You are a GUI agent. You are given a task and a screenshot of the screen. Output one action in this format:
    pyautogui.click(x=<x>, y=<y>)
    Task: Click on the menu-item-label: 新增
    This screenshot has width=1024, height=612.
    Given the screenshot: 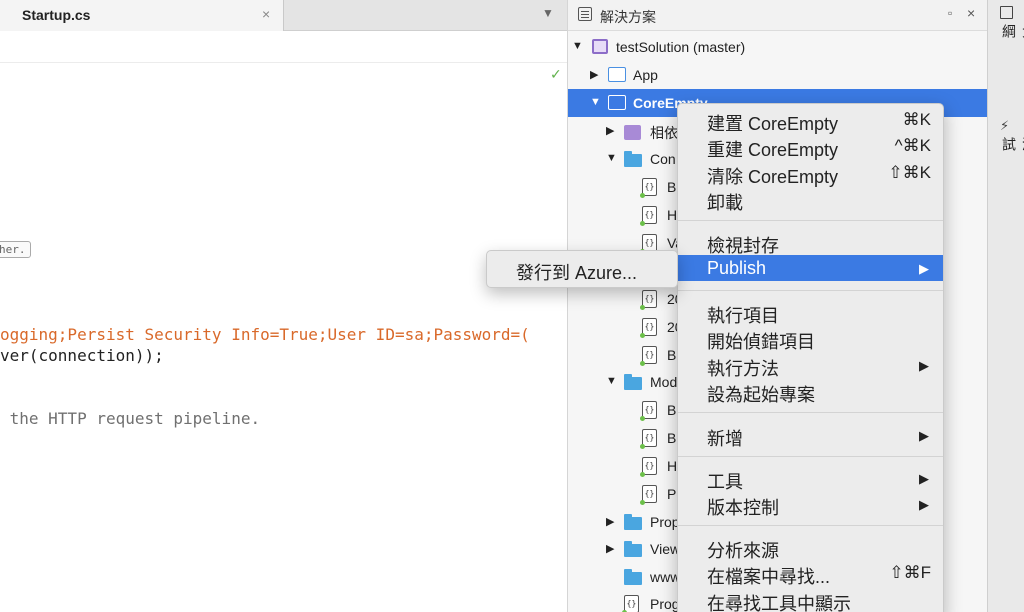 What is the action you would take?
    pyautogui.click(x=725, y=439)
    